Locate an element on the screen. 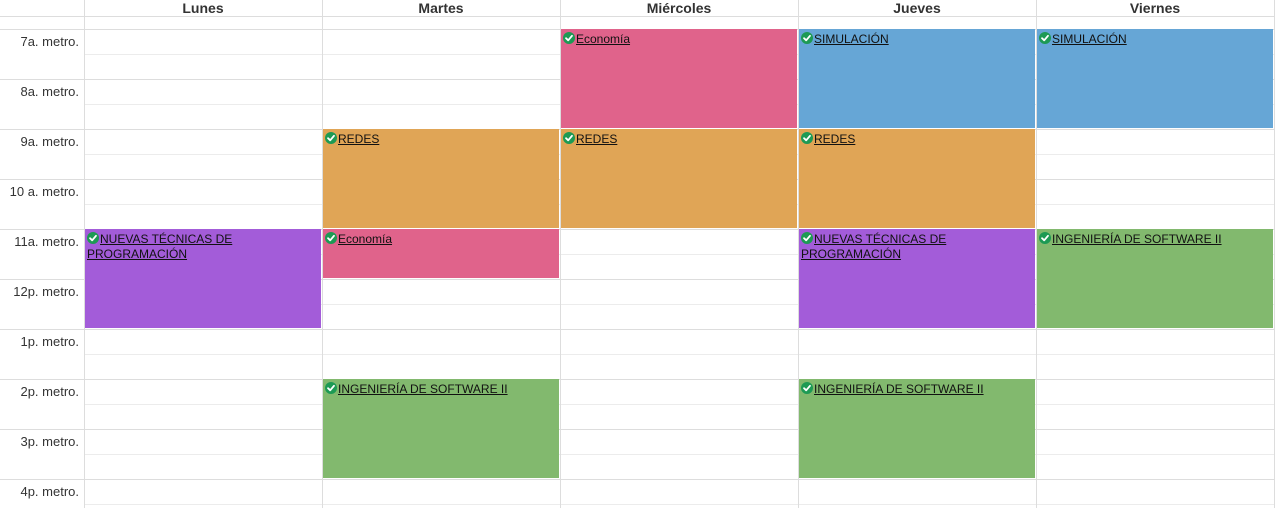 Image resolution: width=1275 pixels, height=508 pixels. day-header-0: Lunes is located at coordinates (203, 8).